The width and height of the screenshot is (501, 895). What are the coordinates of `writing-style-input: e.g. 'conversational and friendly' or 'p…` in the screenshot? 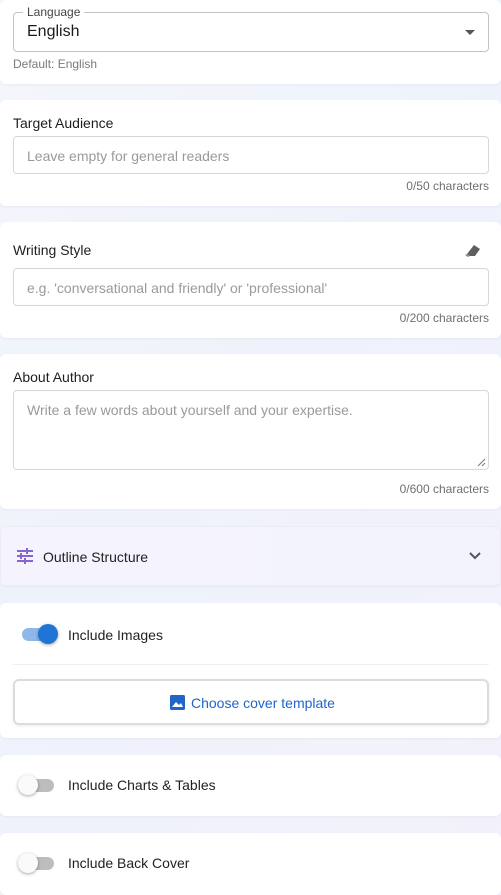 It's located at (251, 287).